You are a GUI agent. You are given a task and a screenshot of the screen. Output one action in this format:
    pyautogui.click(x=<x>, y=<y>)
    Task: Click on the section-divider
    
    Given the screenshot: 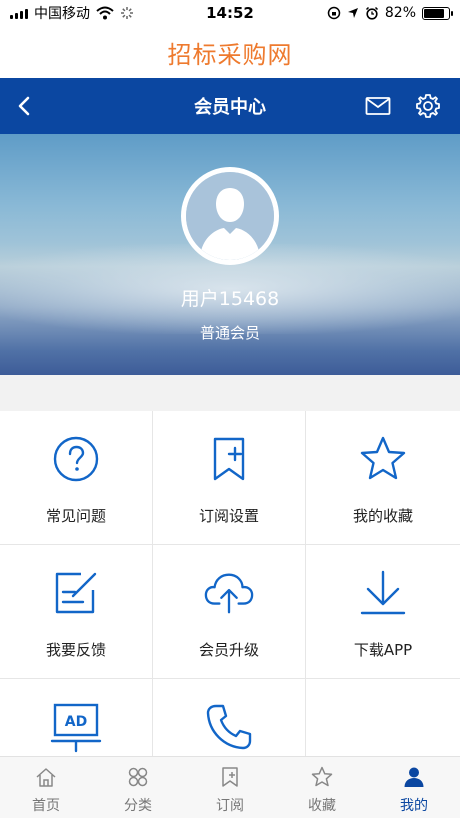 What is the action you would take?
    pyautogui.click(x=230, y=393)
    